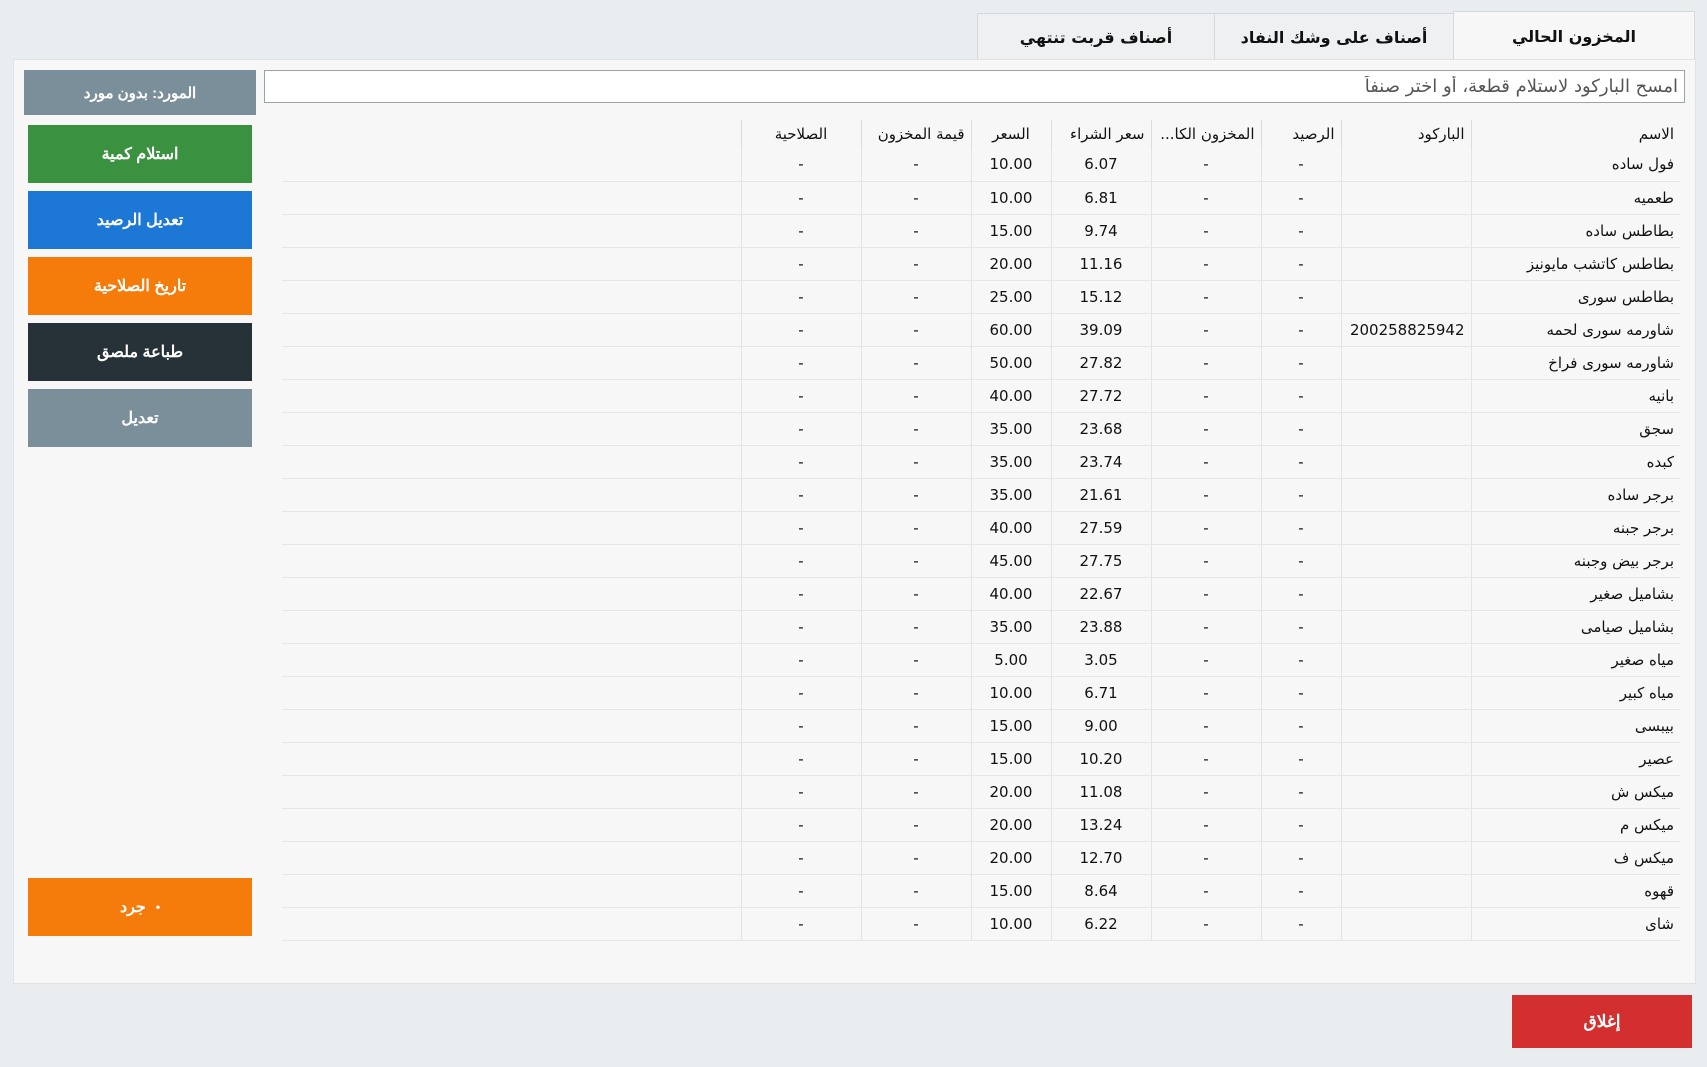 The height and width of the screenshot is (1067, 1707). I want to click on tab-low-stock: أصناف على وشك النفاد, so click(1334, 37).